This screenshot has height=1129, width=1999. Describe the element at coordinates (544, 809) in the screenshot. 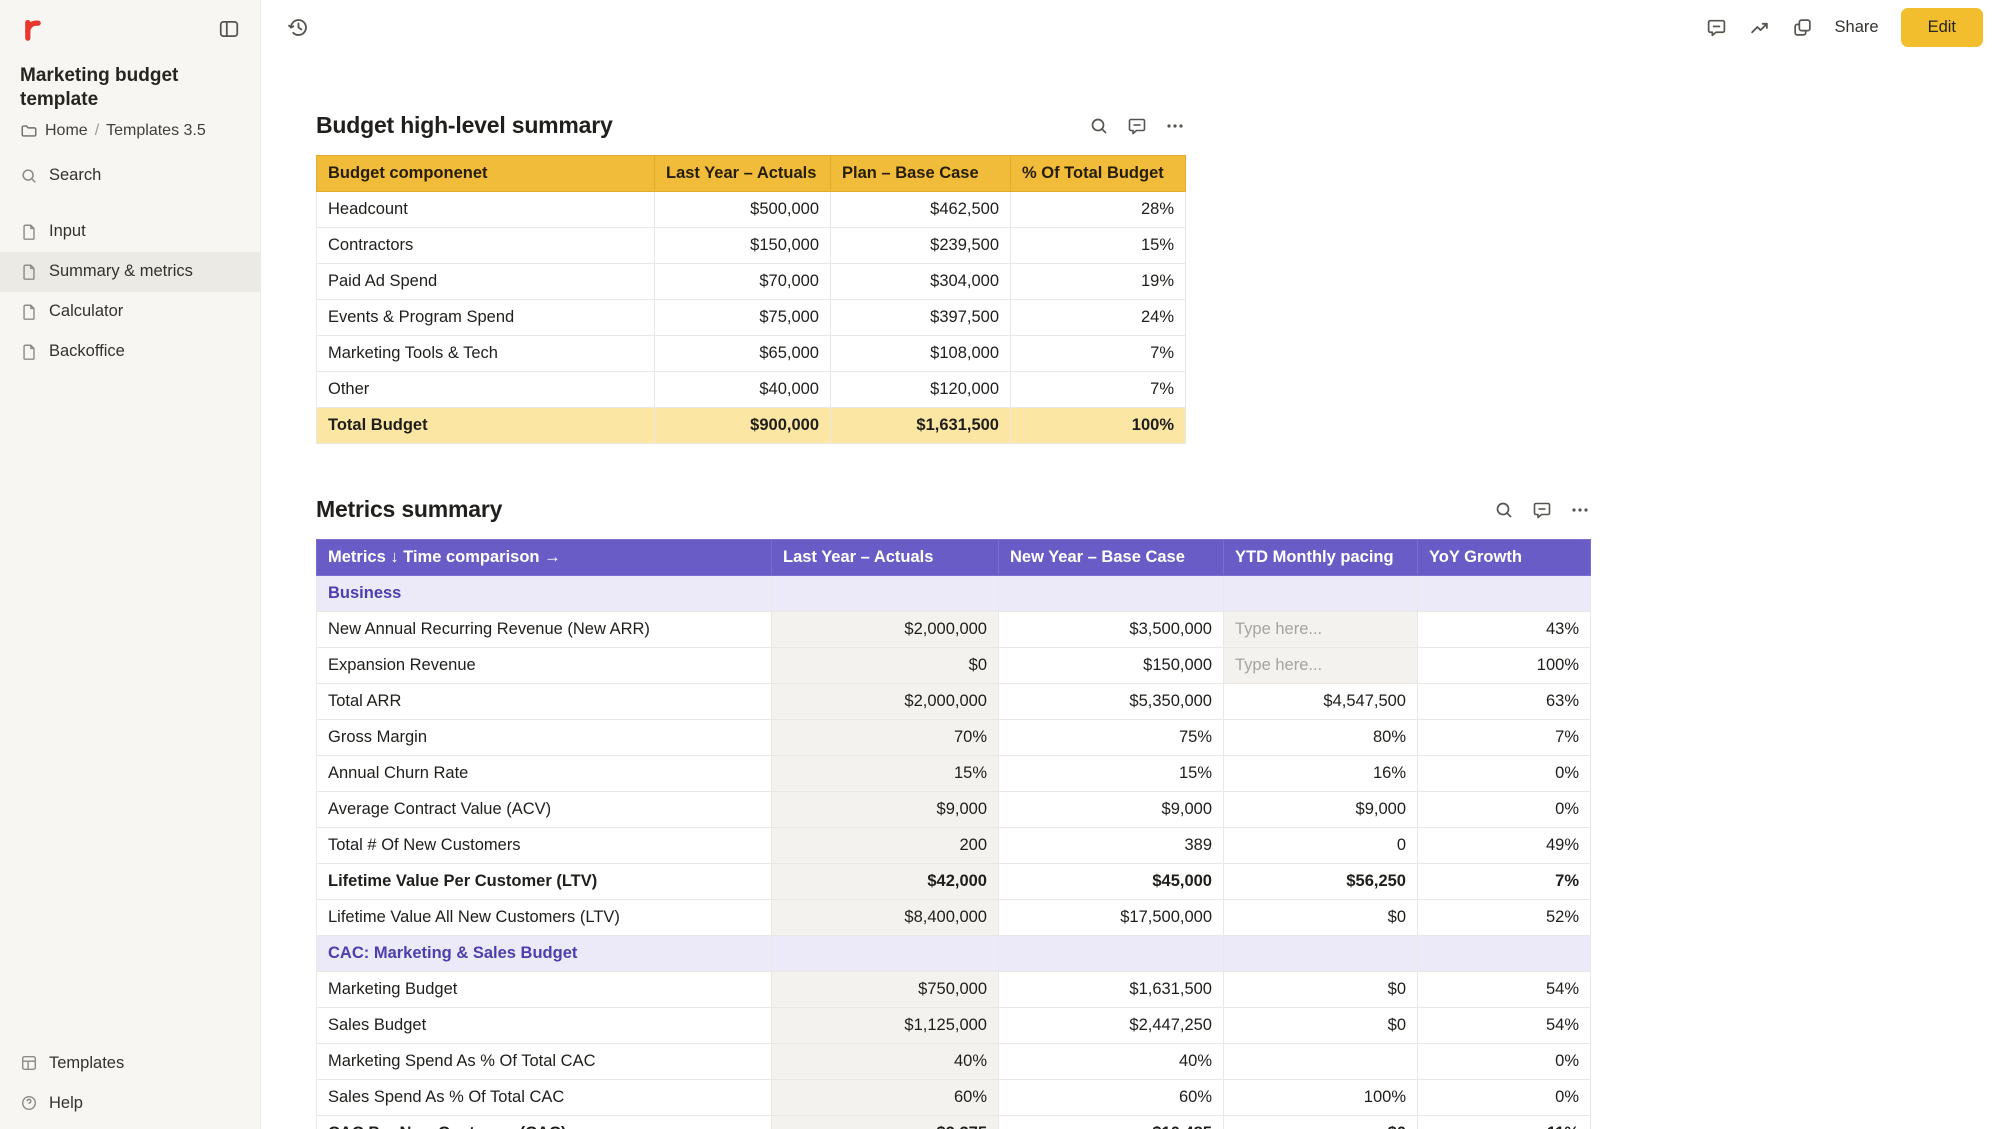

I see `metrics-cell: Average Contract Value (ACV)` at that location.